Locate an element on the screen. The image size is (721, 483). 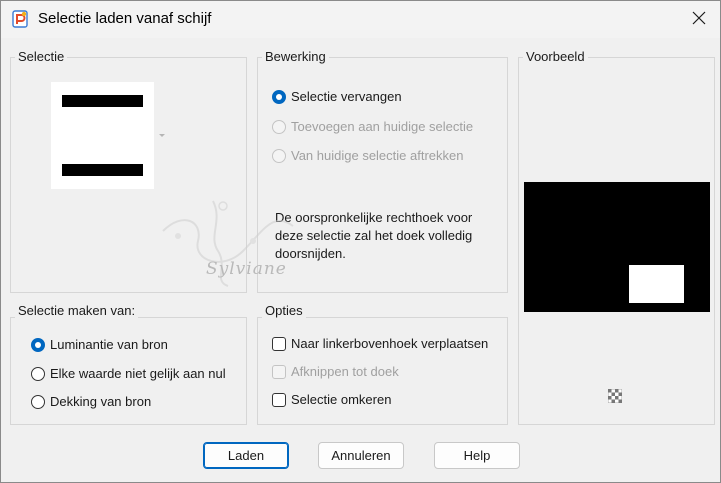
title-bar: Selectie laden vanaf schijf is located at coordinates (360, 19).